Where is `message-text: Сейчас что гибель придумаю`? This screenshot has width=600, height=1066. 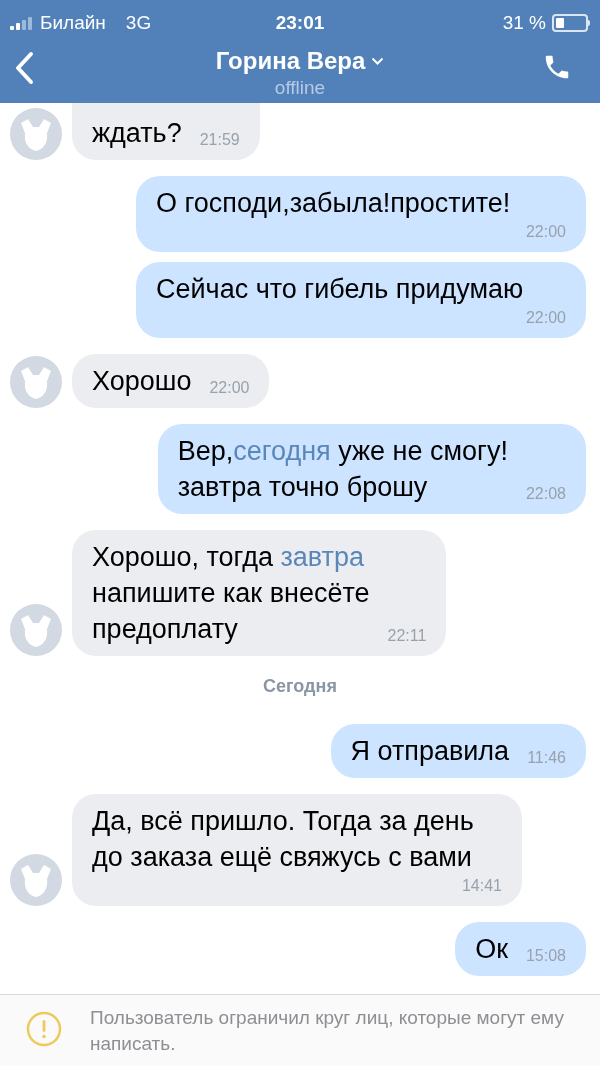 message-text: Сейчас что гибель придумаю is located at coordinates (340, 289).